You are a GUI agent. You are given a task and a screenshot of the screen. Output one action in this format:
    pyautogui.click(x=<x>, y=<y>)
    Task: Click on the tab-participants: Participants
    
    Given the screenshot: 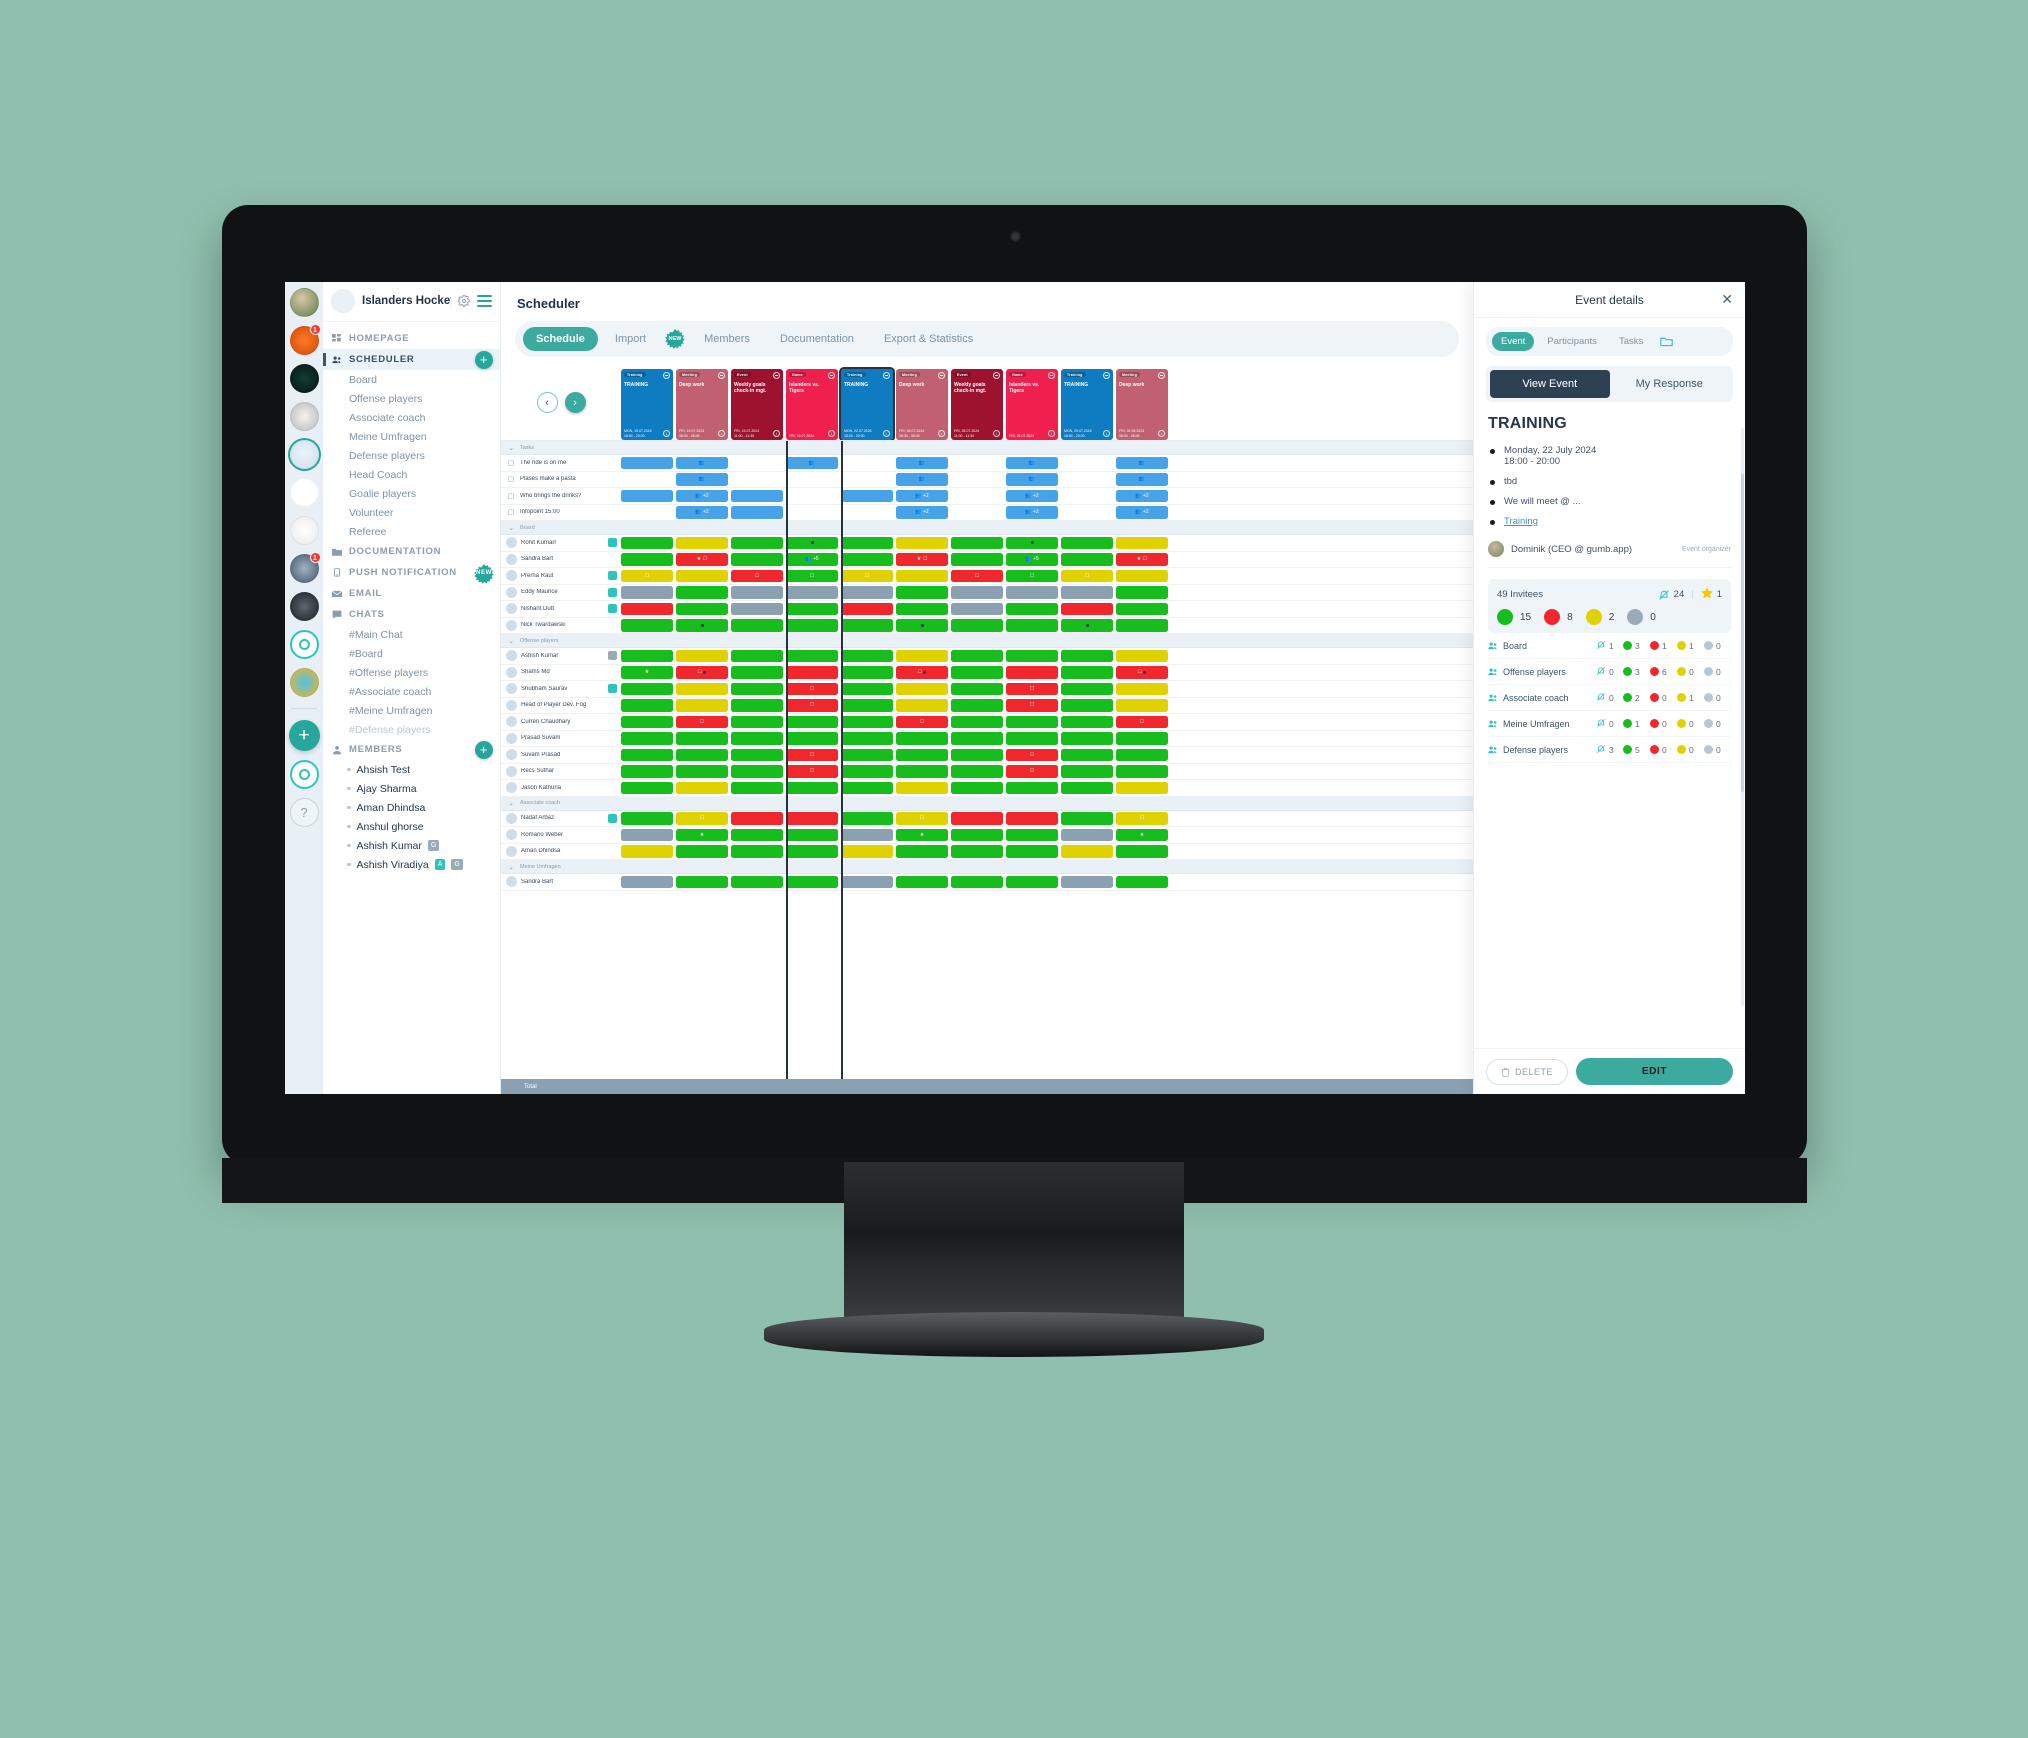 What is the action you would take?
    pyautogui.click(x=1572, y=341)
    